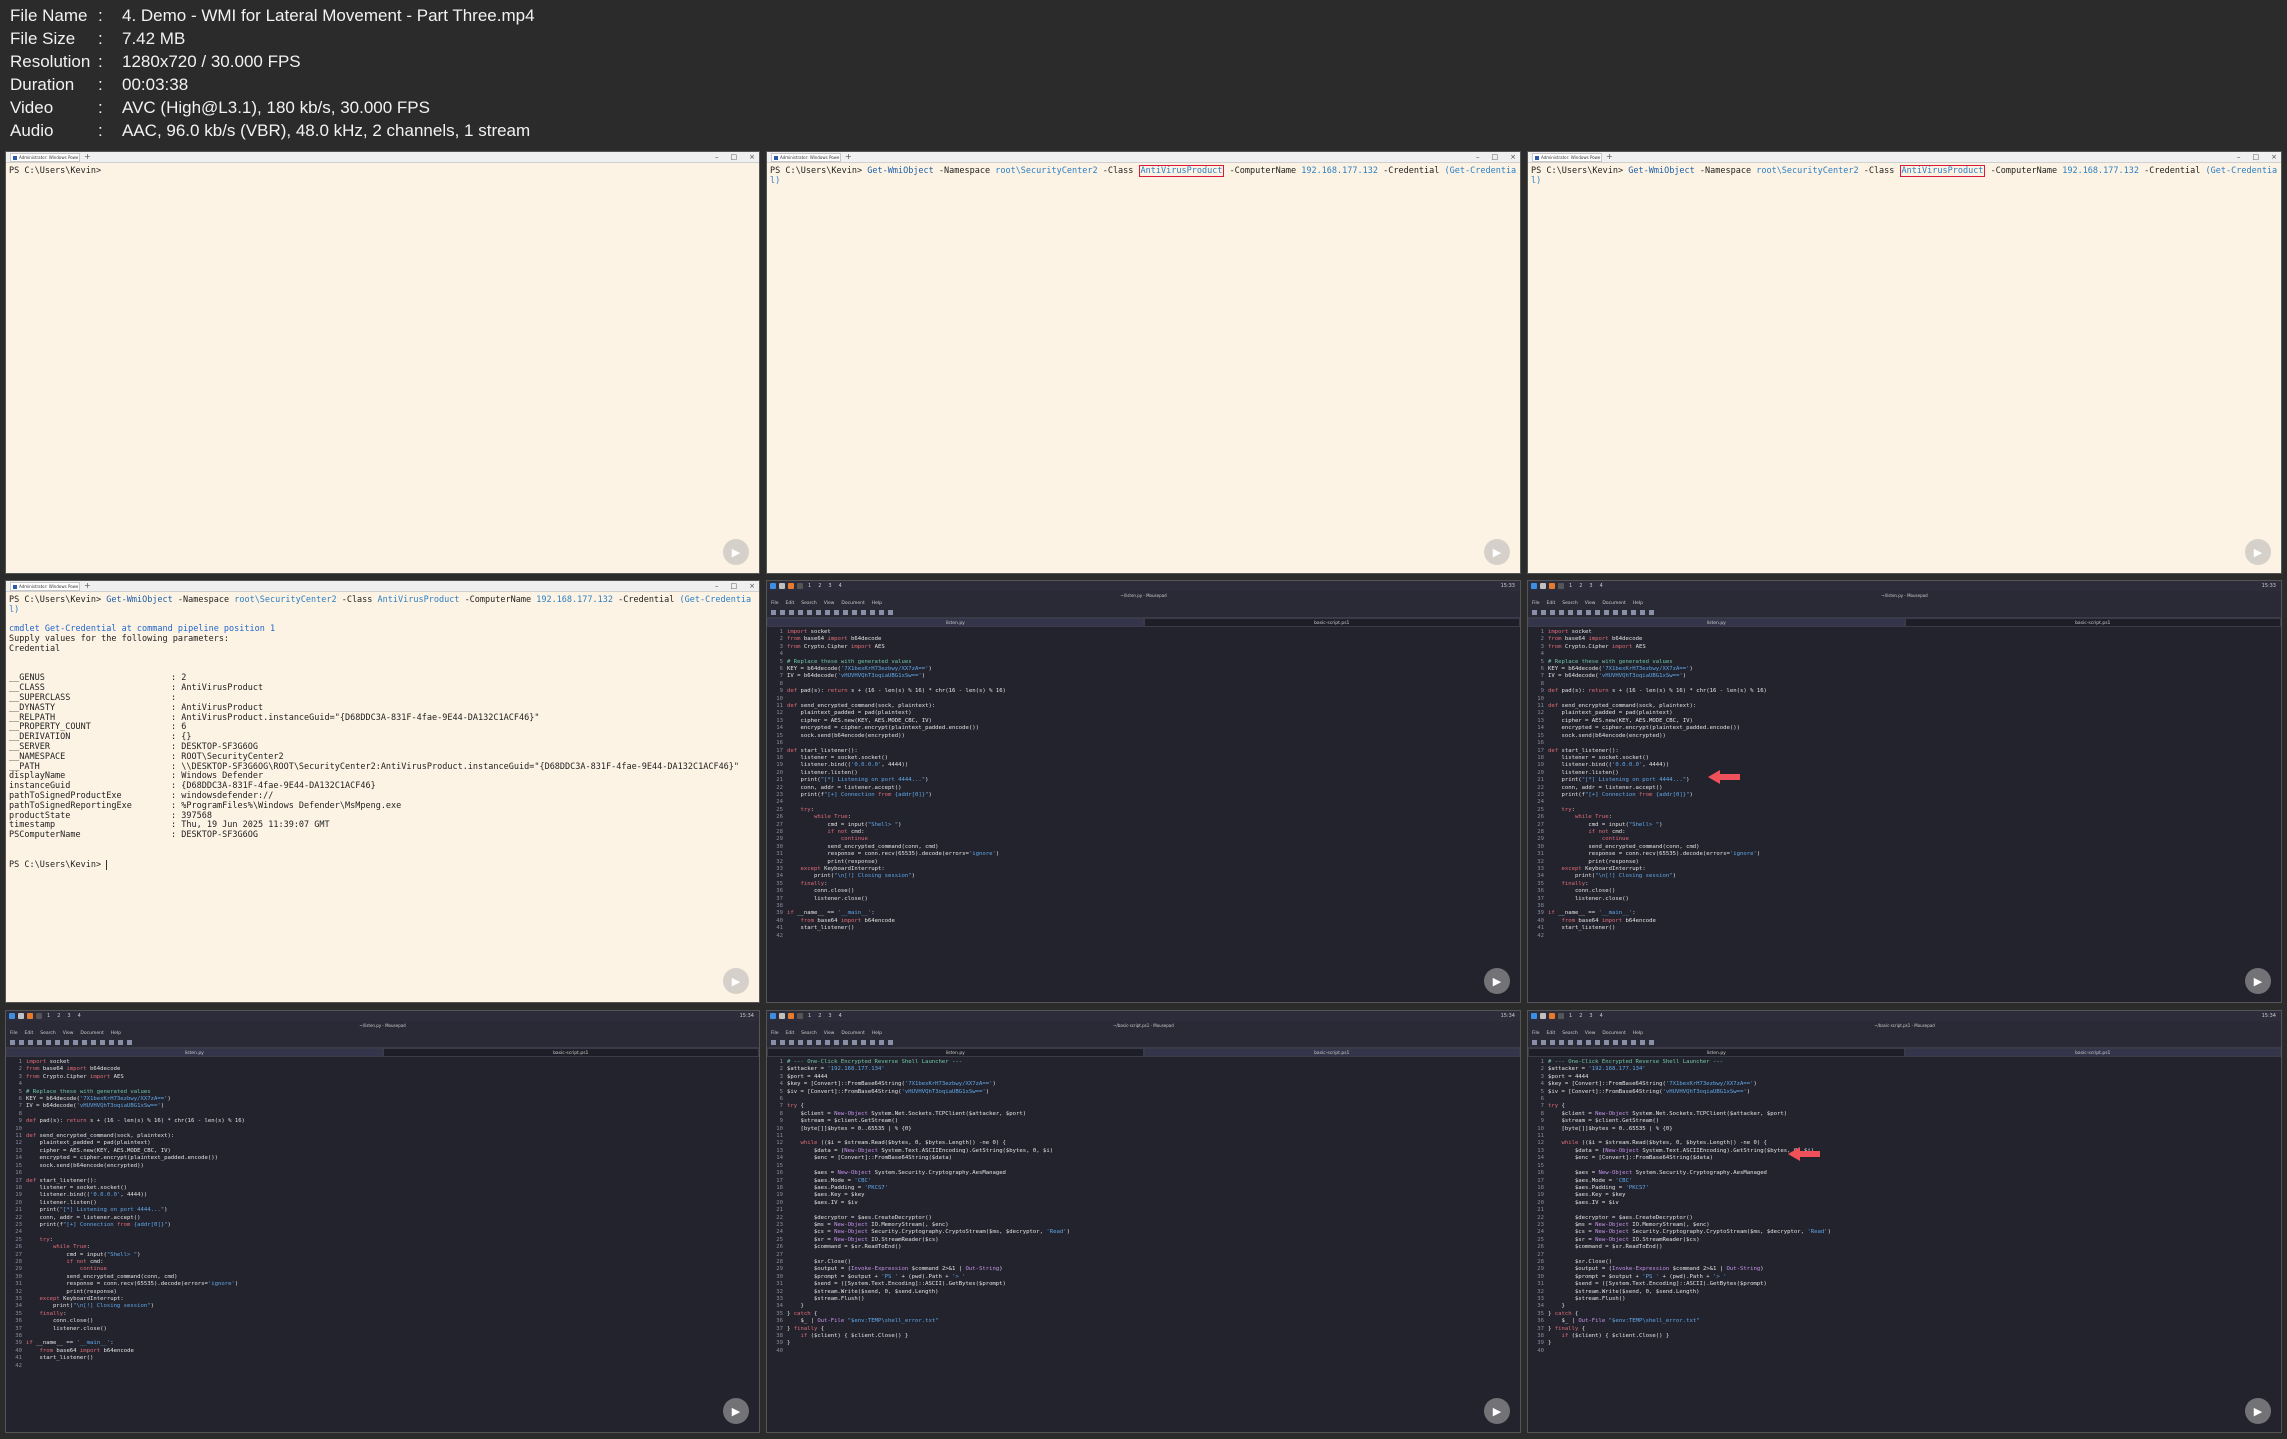 The image size is (2287, 1439). I want to click on code-line: $command = $sr.ReadToEnd(), so click(1605, 1247).